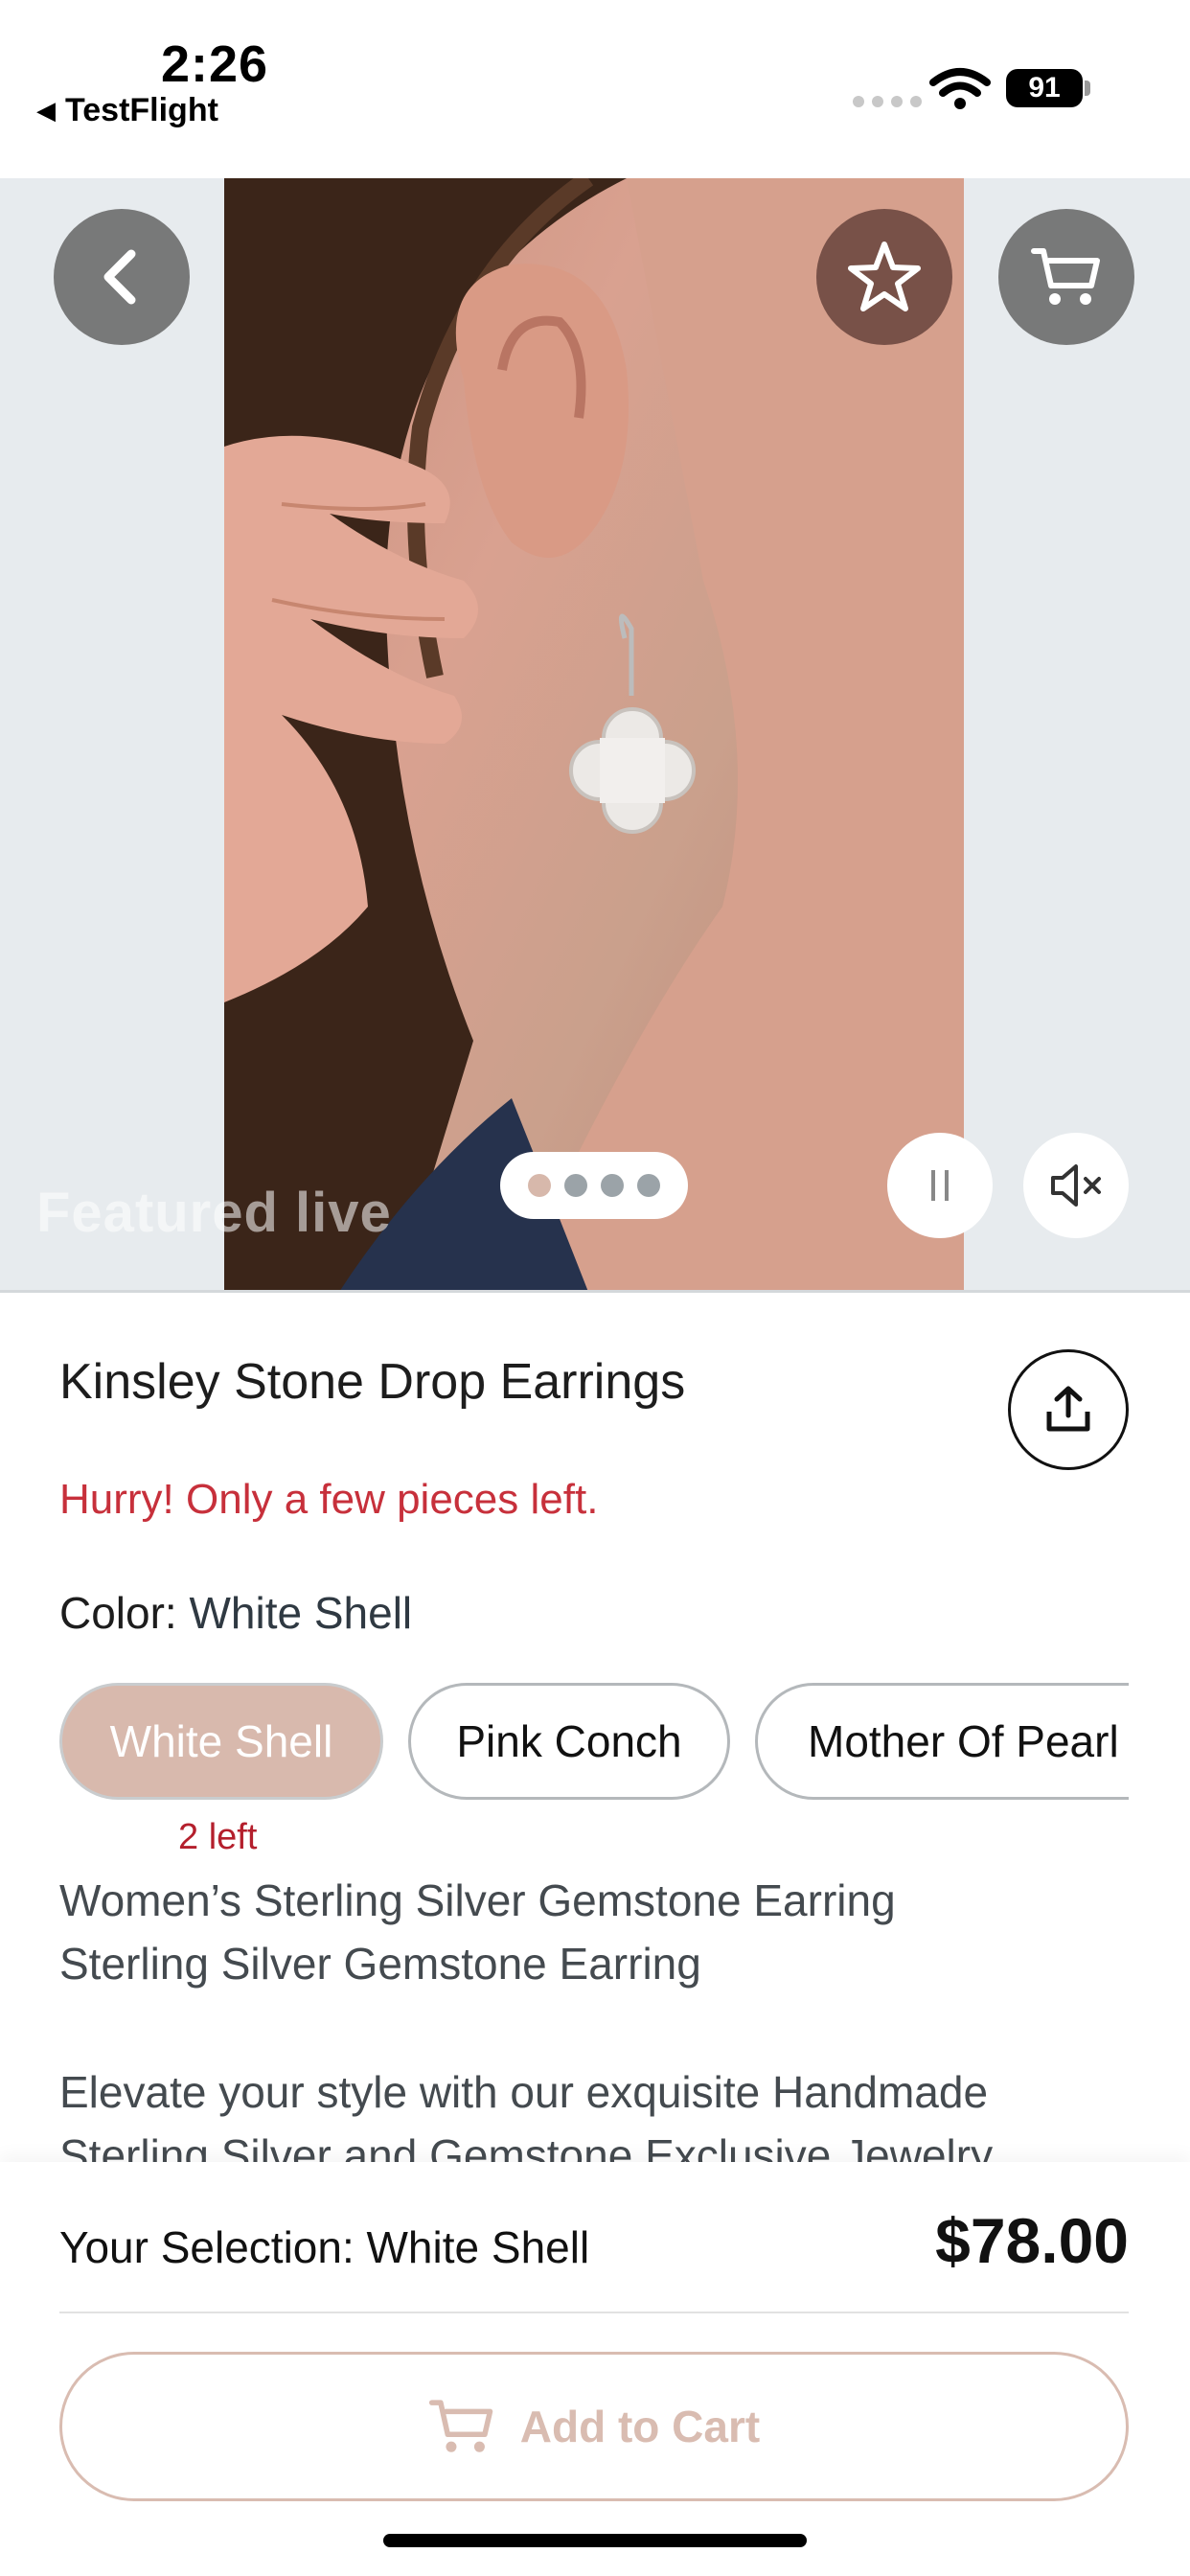 The height and width of the screenshot is (2576, 1190). What do you see at coordinates (214, 1213) in the screenshot?
I see `featured-live-label: Featured live` at bounding box center [214, 1213].